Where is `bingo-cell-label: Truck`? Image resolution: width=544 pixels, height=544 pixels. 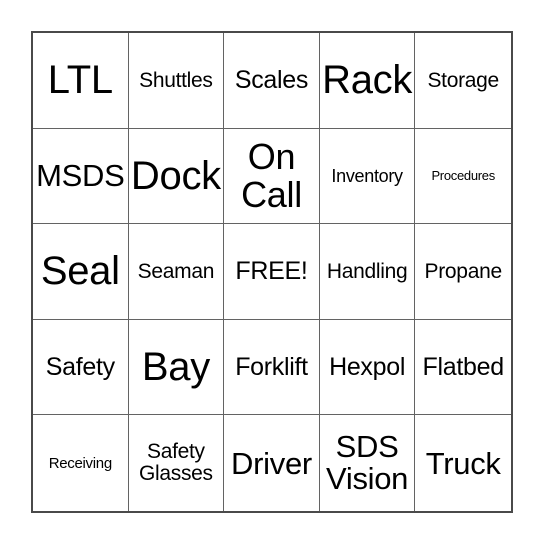 bingo-cell-label: Truck is located at coordinates (463, 463).